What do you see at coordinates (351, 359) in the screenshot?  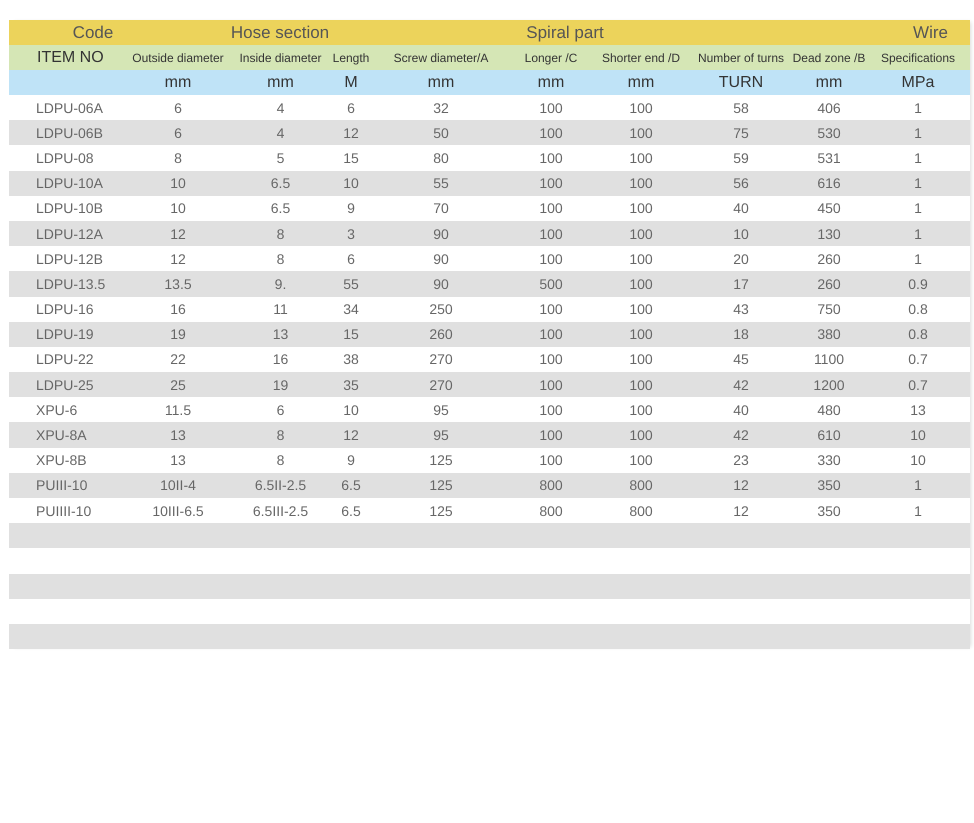 I see `table-cell-text: 38` at bounding box center [351, 359].